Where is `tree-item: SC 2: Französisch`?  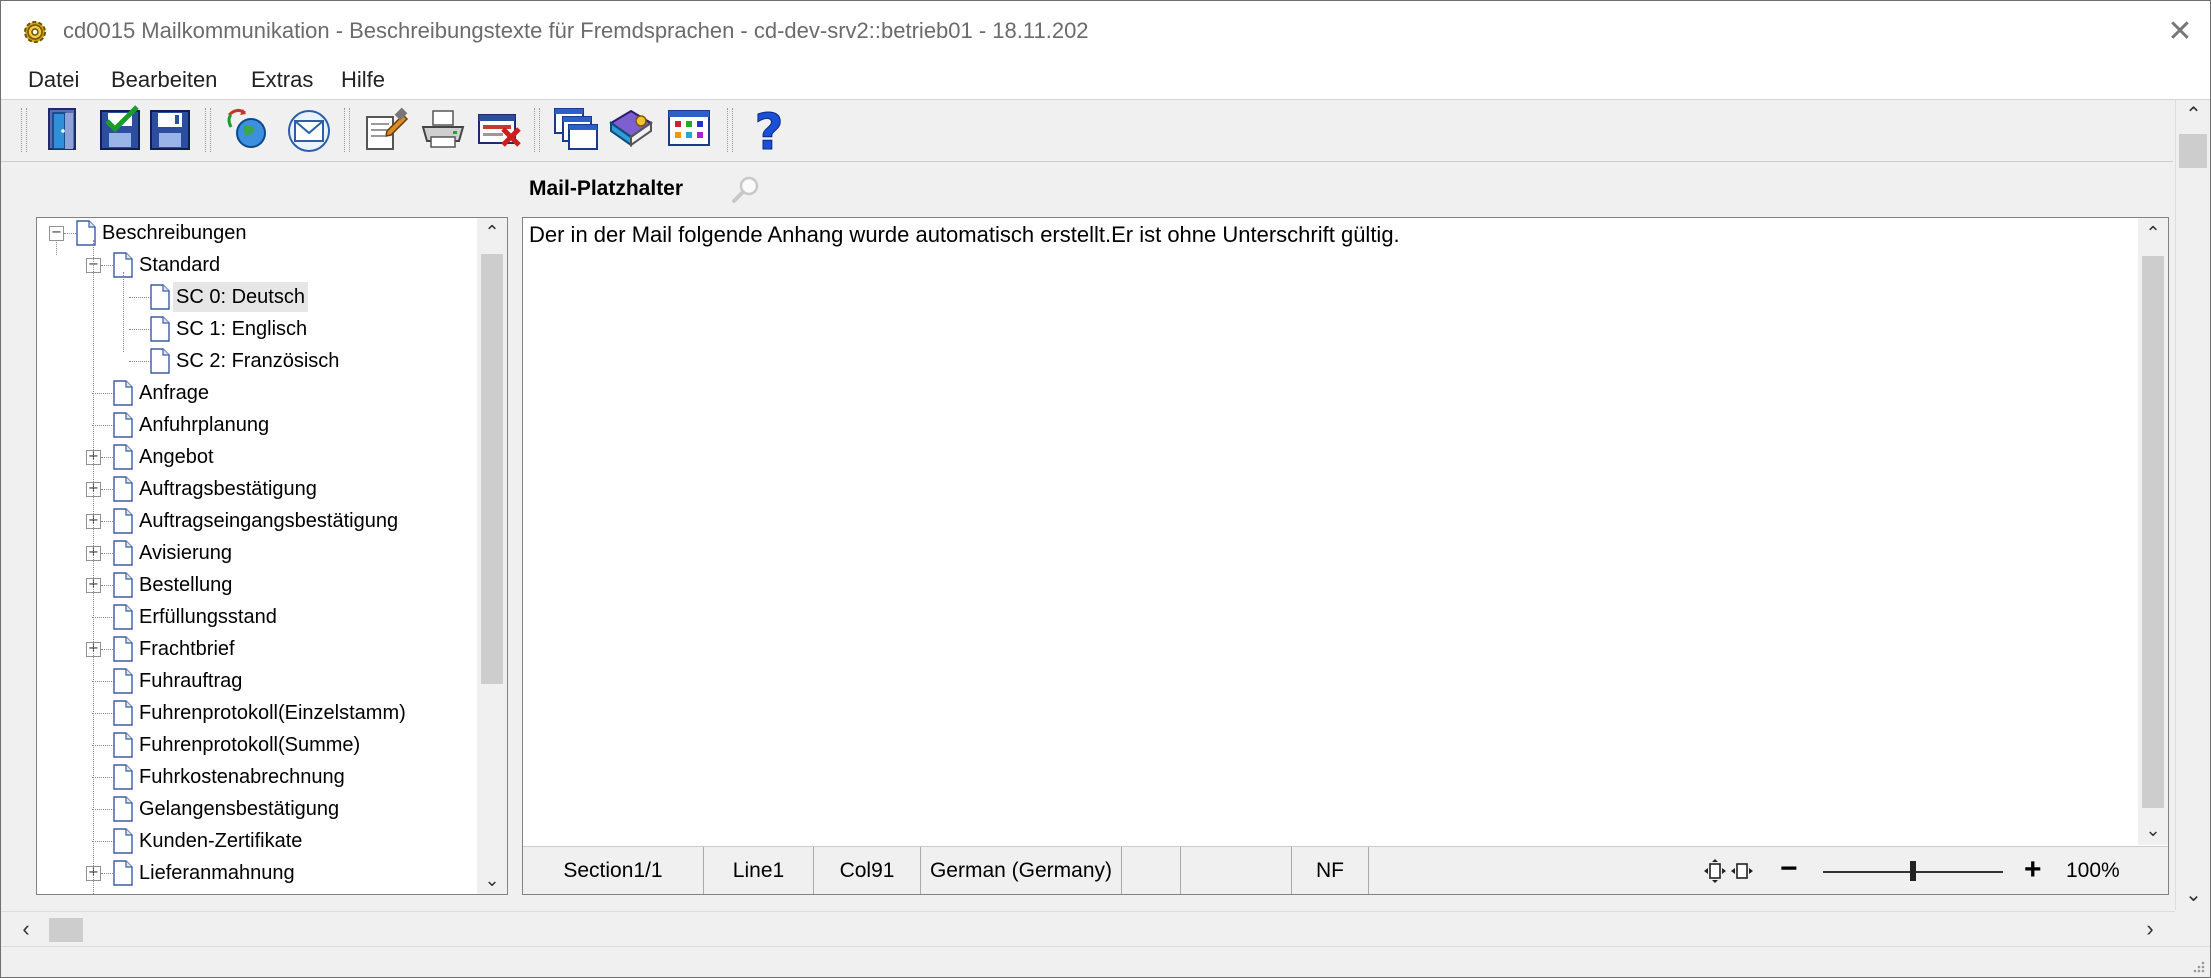
tree-item: SC 2: Französisch is located at coordinates (252, 361).